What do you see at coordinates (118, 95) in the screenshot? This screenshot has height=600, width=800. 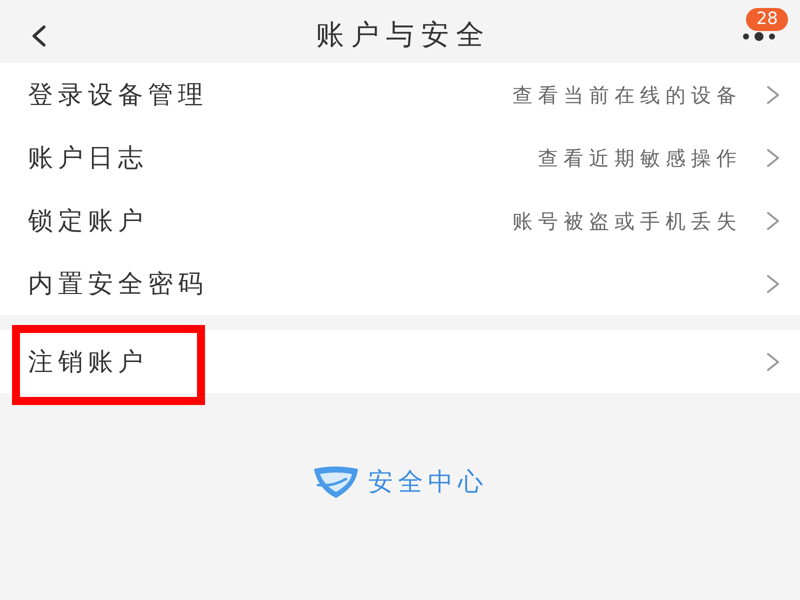 I see `row-label: 登录设备管理` at bounding box center [118, 95].